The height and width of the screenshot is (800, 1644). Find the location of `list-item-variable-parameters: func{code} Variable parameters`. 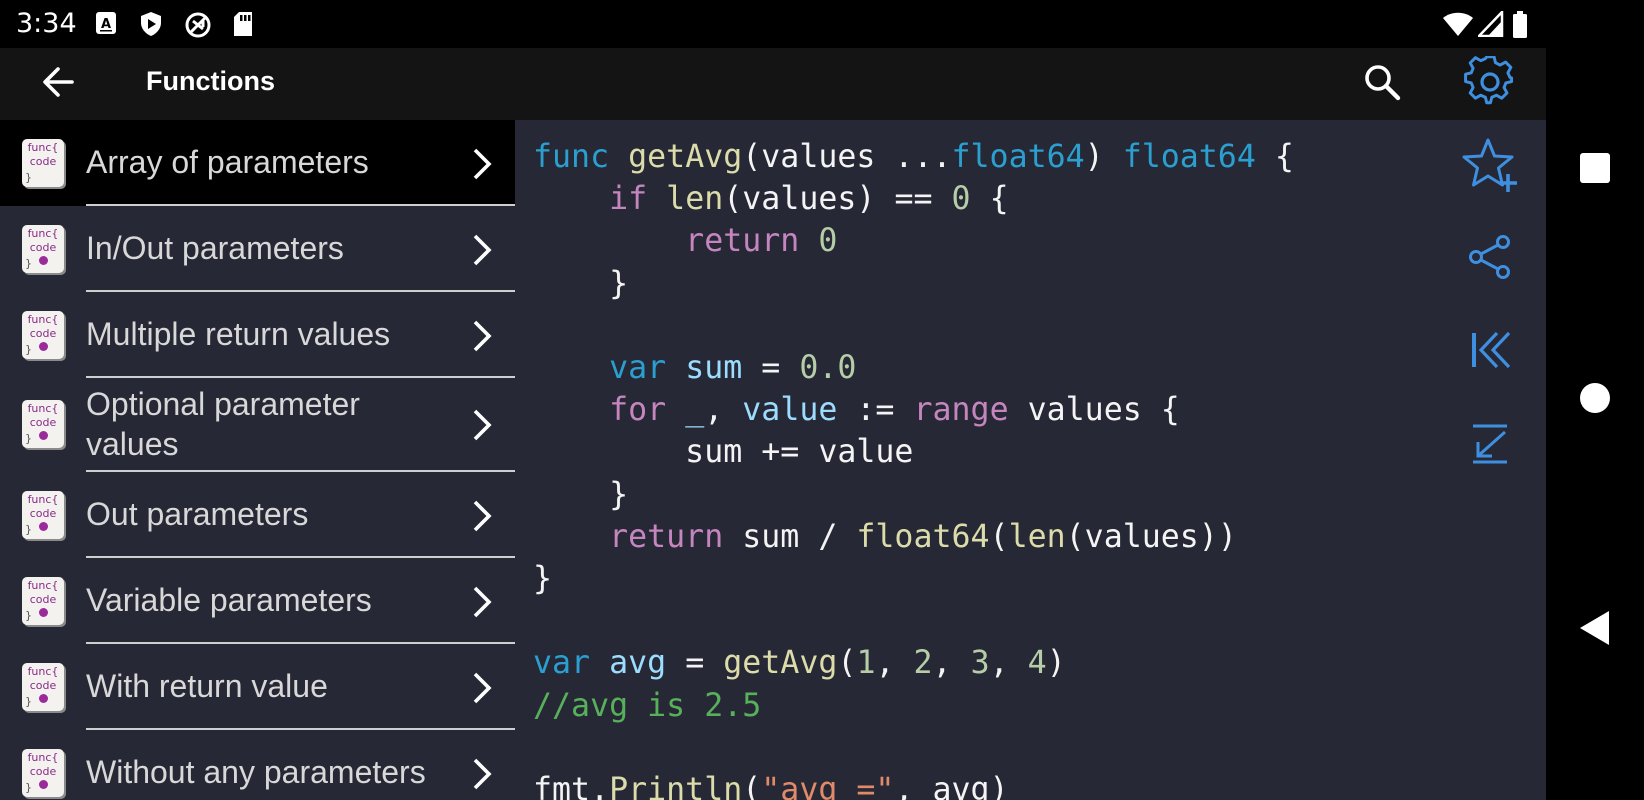

list-item-variable-parameters: func{code} Variable parameters is located at coordinates (257, 601).